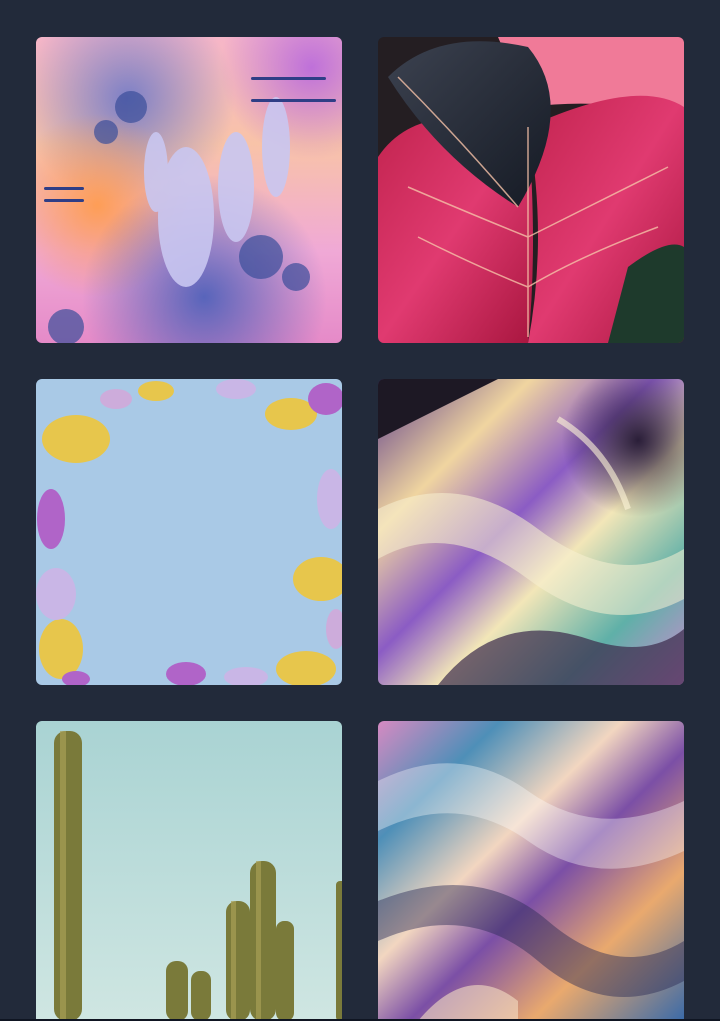 This screenshot has height=1021, width=720. I want to click on iridescent-chrome-wave-image, so click(531, 532).